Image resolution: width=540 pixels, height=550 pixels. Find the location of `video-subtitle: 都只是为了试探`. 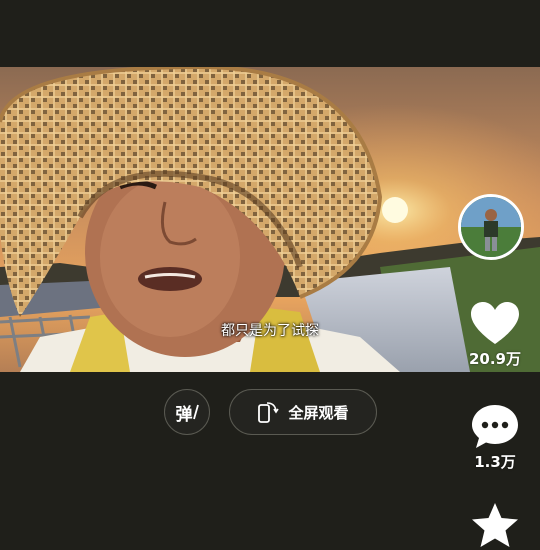

video-subtitle: 都只是为了试探 is located at coordinates (270, 331).